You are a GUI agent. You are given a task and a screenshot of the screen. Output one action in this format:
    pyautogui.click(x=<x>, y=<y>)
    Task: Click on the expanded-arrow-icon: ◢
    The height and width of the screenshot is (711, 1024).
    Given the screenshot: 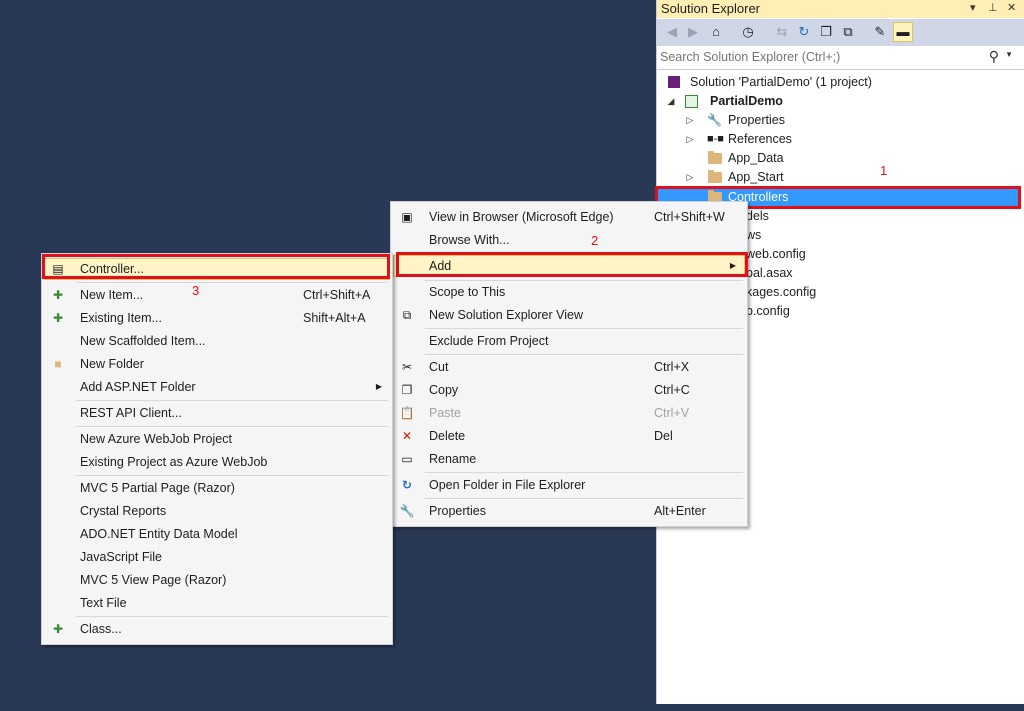 What is the action you would take?
    pyautogui.click(x=671, y=101)
    